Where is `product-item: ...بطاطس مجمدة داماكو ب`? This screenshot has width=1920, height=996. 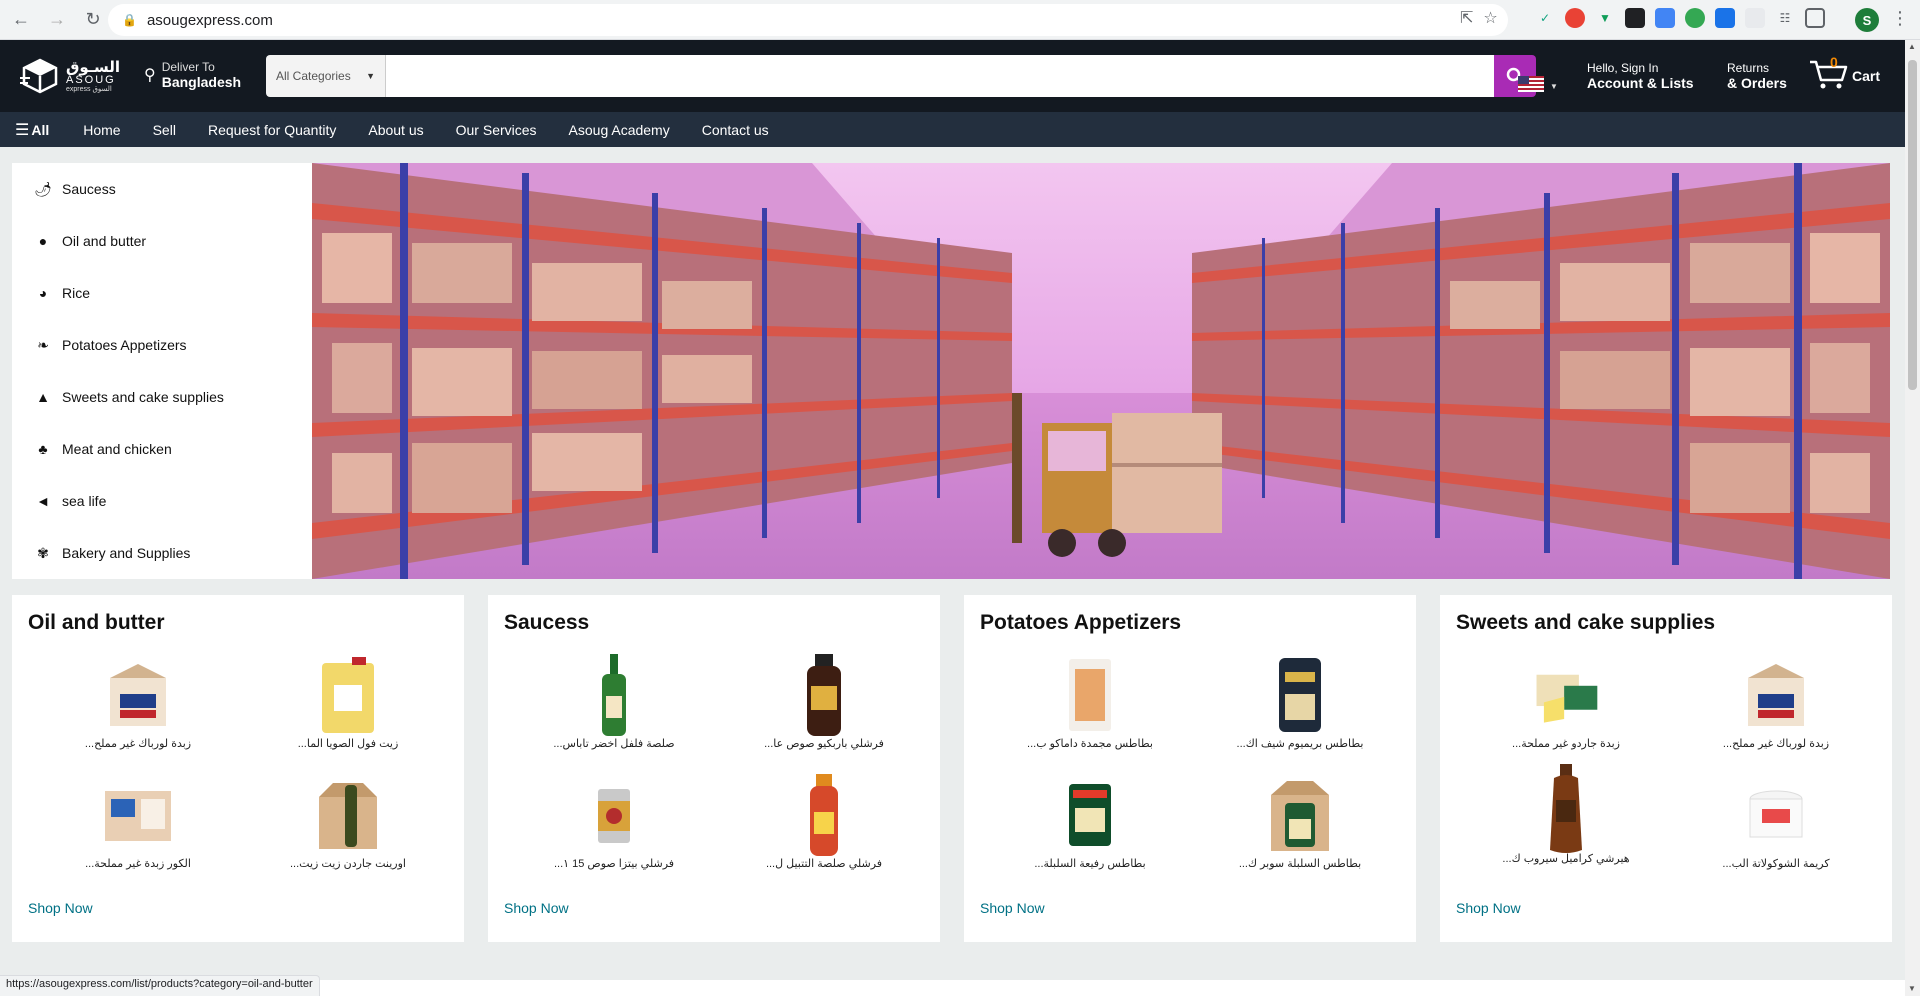 product-item: ...بطاطس مجمدة داماكو ب is located at coordinates (1090, 702).